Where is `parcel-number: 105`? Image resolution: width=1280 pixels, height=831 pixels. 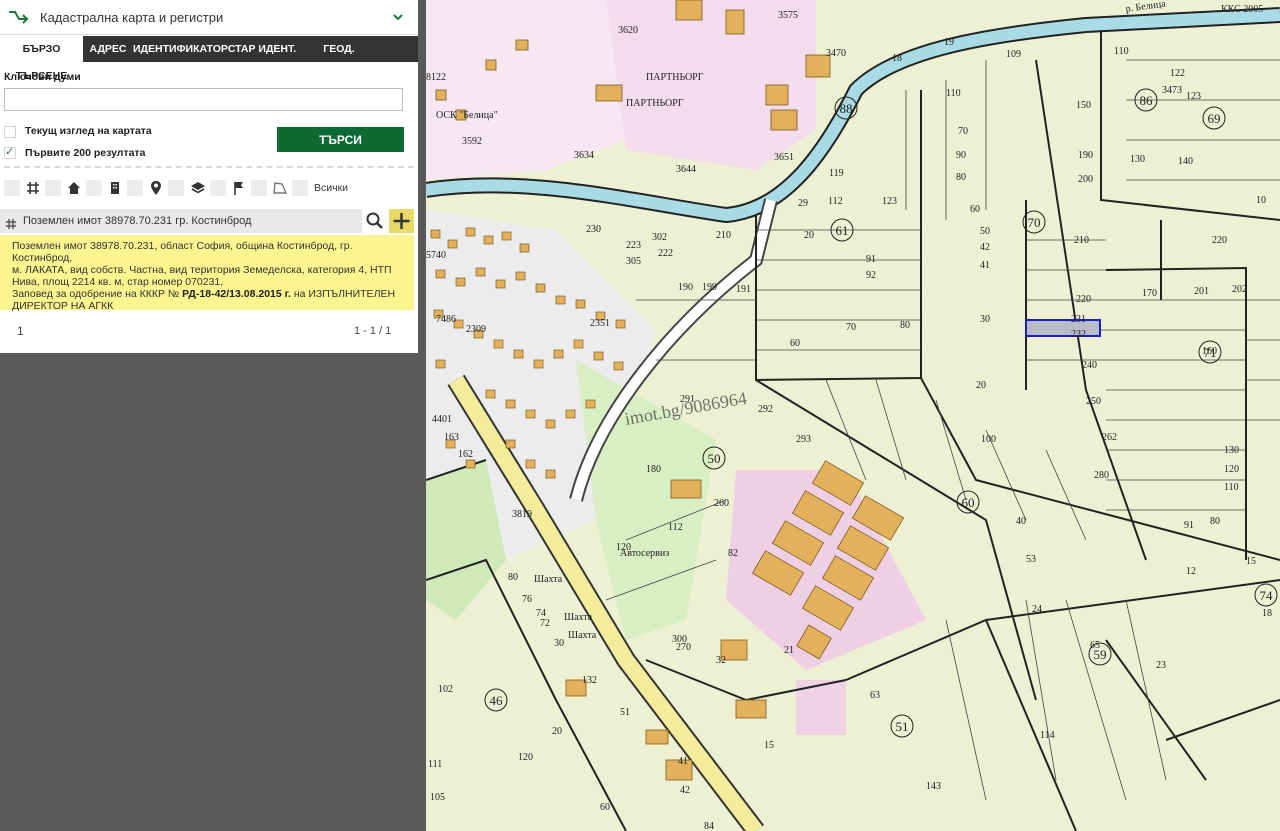 parcel-number: 105 is located at coordinates (437, 797).